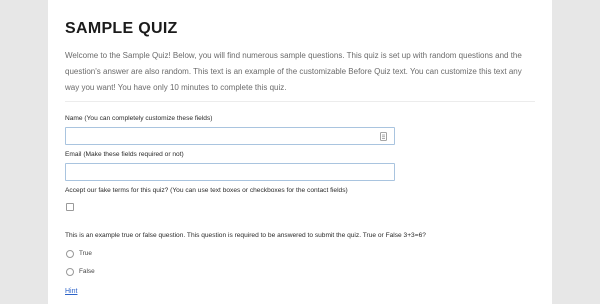  What do you see at coordinates (308, 254) in the screenshot?
I see `option-true: True` at bounding box center [308, 254].